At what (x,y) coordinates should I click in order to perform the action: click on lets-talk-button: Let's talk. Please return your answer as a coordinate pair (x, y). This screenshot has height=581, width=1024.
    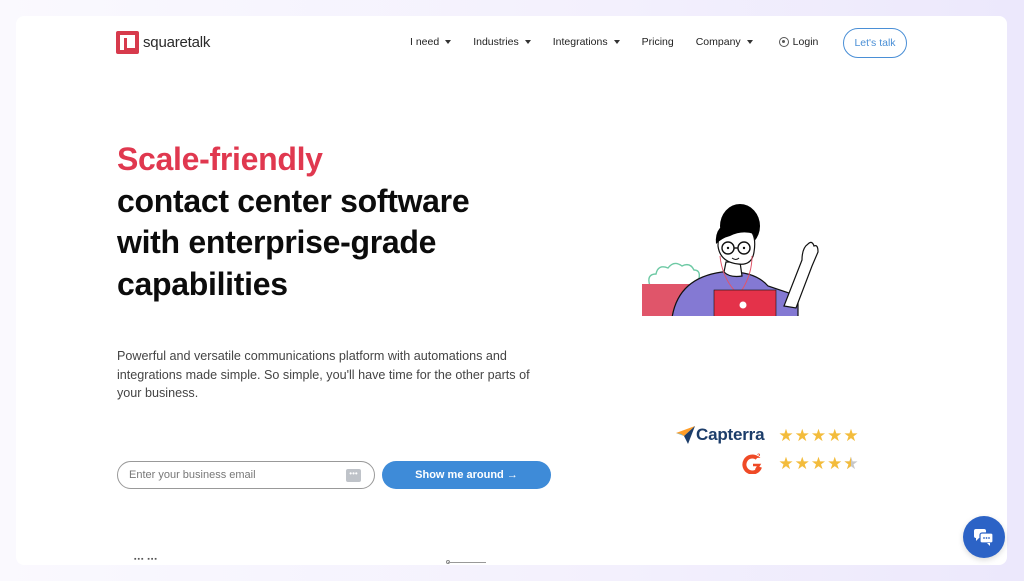
    Looking at the image, I should click on (875, 43).